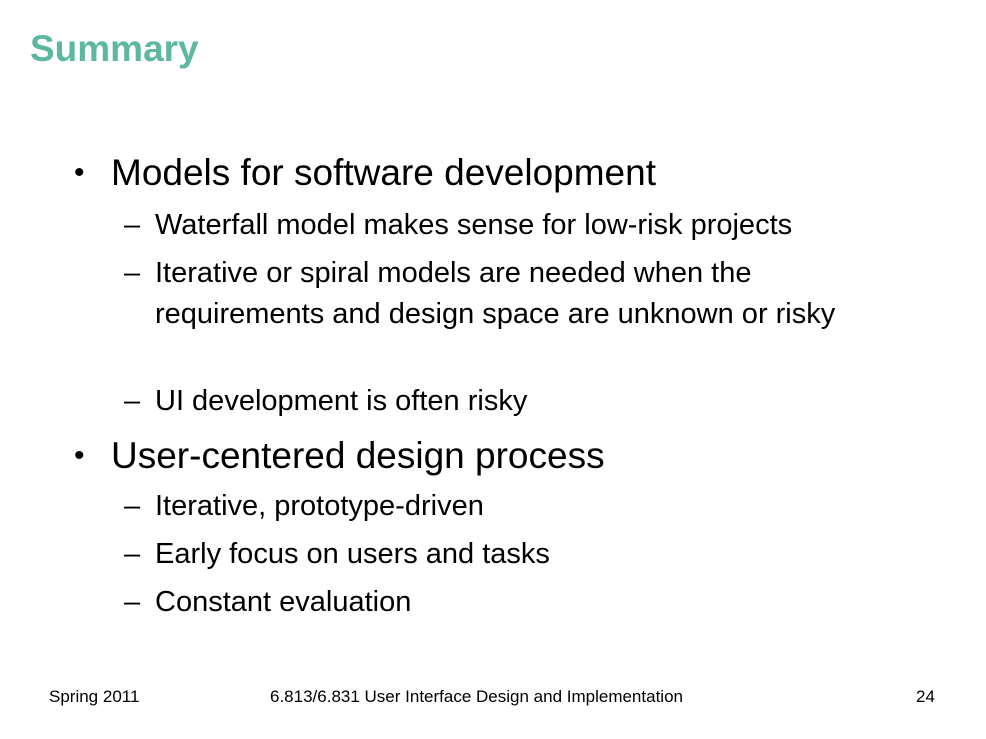 The height and width of the screenshot is (739, 986). What do you see at coordinates (114, 48) in the screenshot?
I see `slide-title: Summary` at bounding box center [114, 48].